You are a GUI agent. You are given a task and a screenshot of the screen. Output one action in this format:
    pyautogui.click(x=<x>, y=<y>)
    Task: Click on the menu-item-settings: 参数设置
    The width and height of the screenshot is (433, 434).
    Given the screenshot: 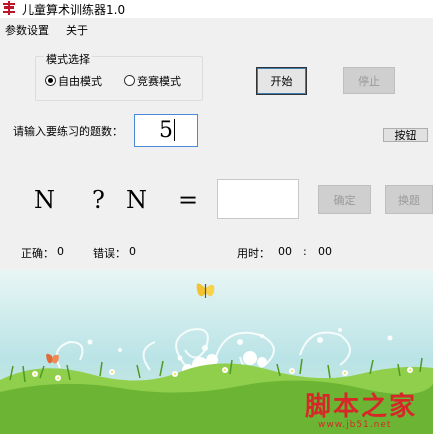 What is the action you would take?
    pyautogui.click(x=27, y=30)
    